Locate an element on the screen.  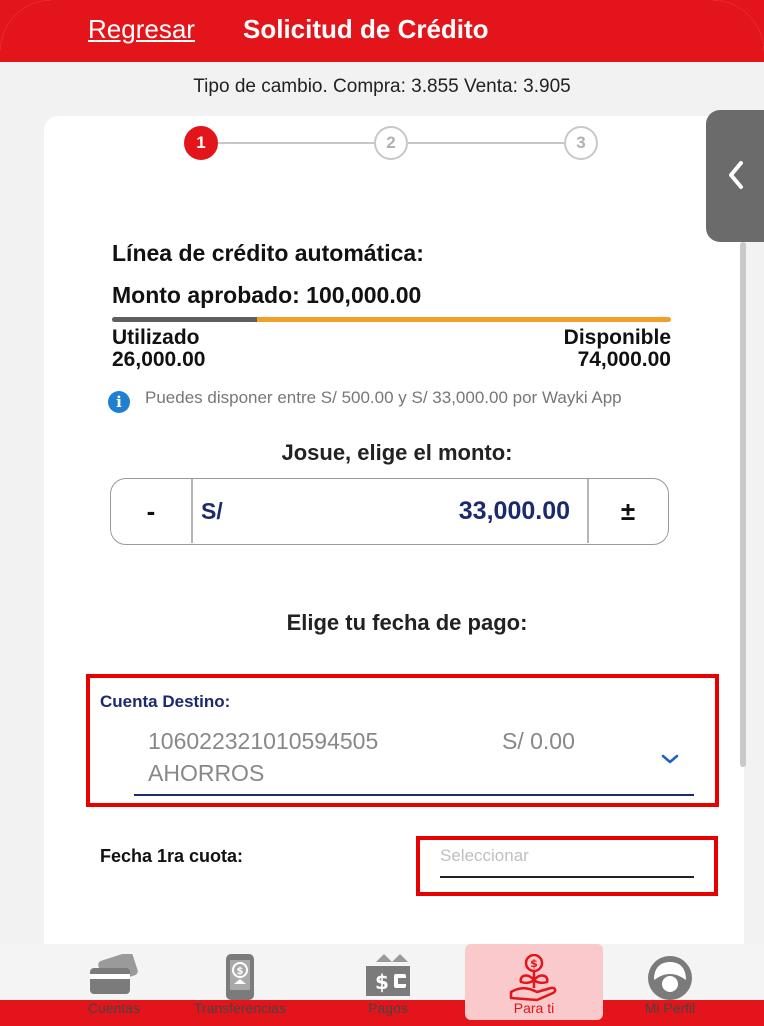
chevron-left-icon is located at coordinates (736, 175).